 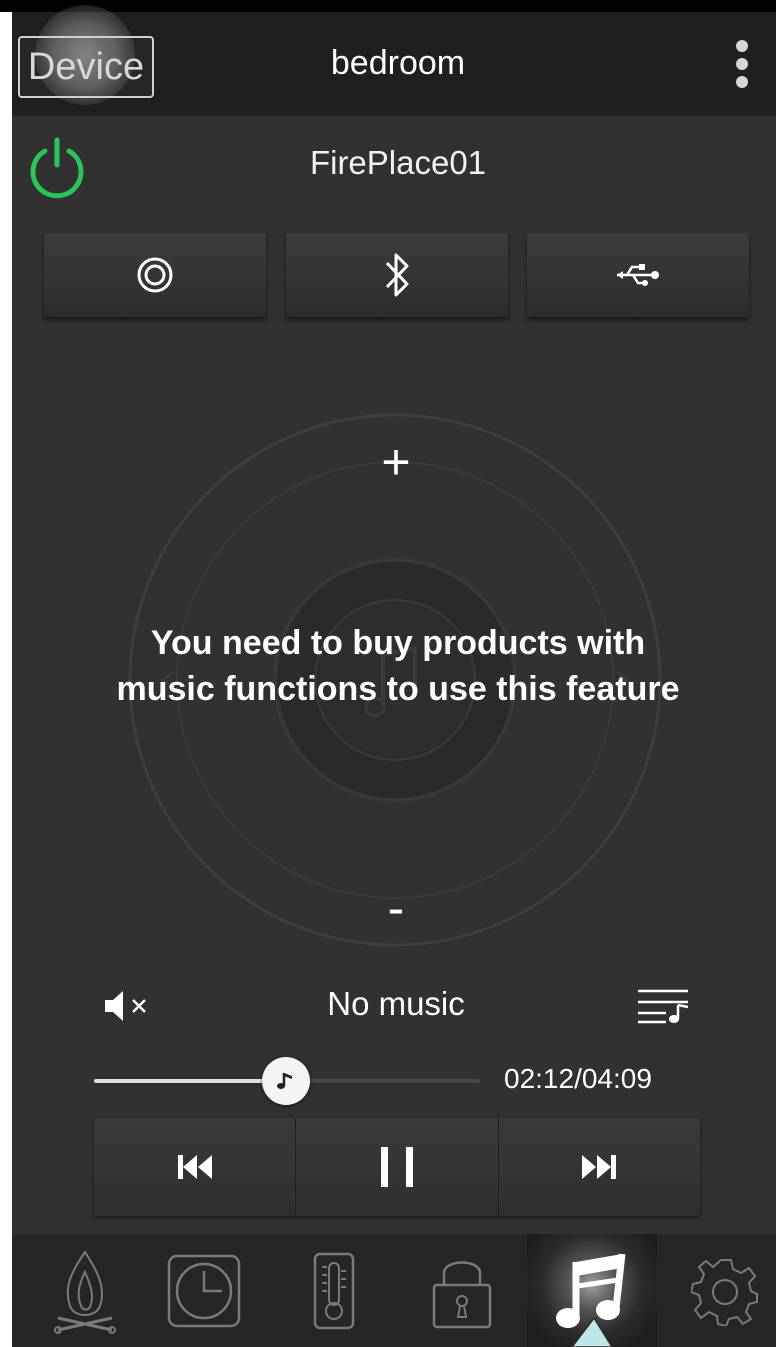 I want to click on usb-source-button, so click(x=638, y=275).